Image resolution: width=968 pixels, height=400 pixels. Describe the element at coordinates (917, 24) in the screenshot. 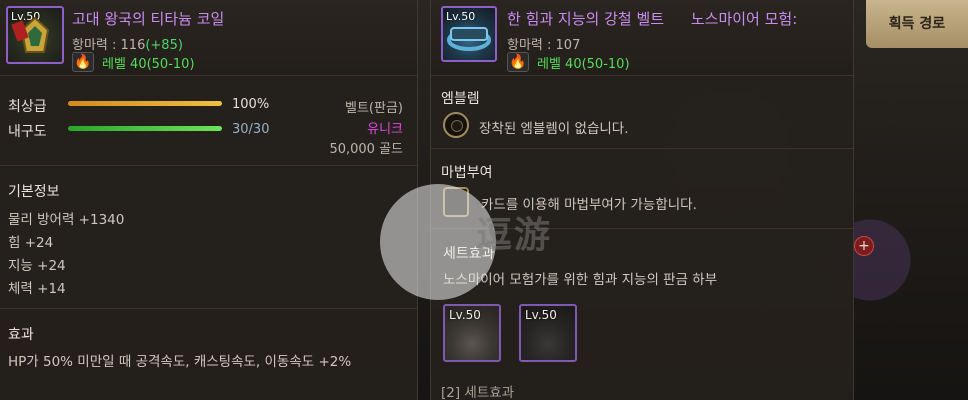

I see `acquire-route-button: 획득 경로` at that location.